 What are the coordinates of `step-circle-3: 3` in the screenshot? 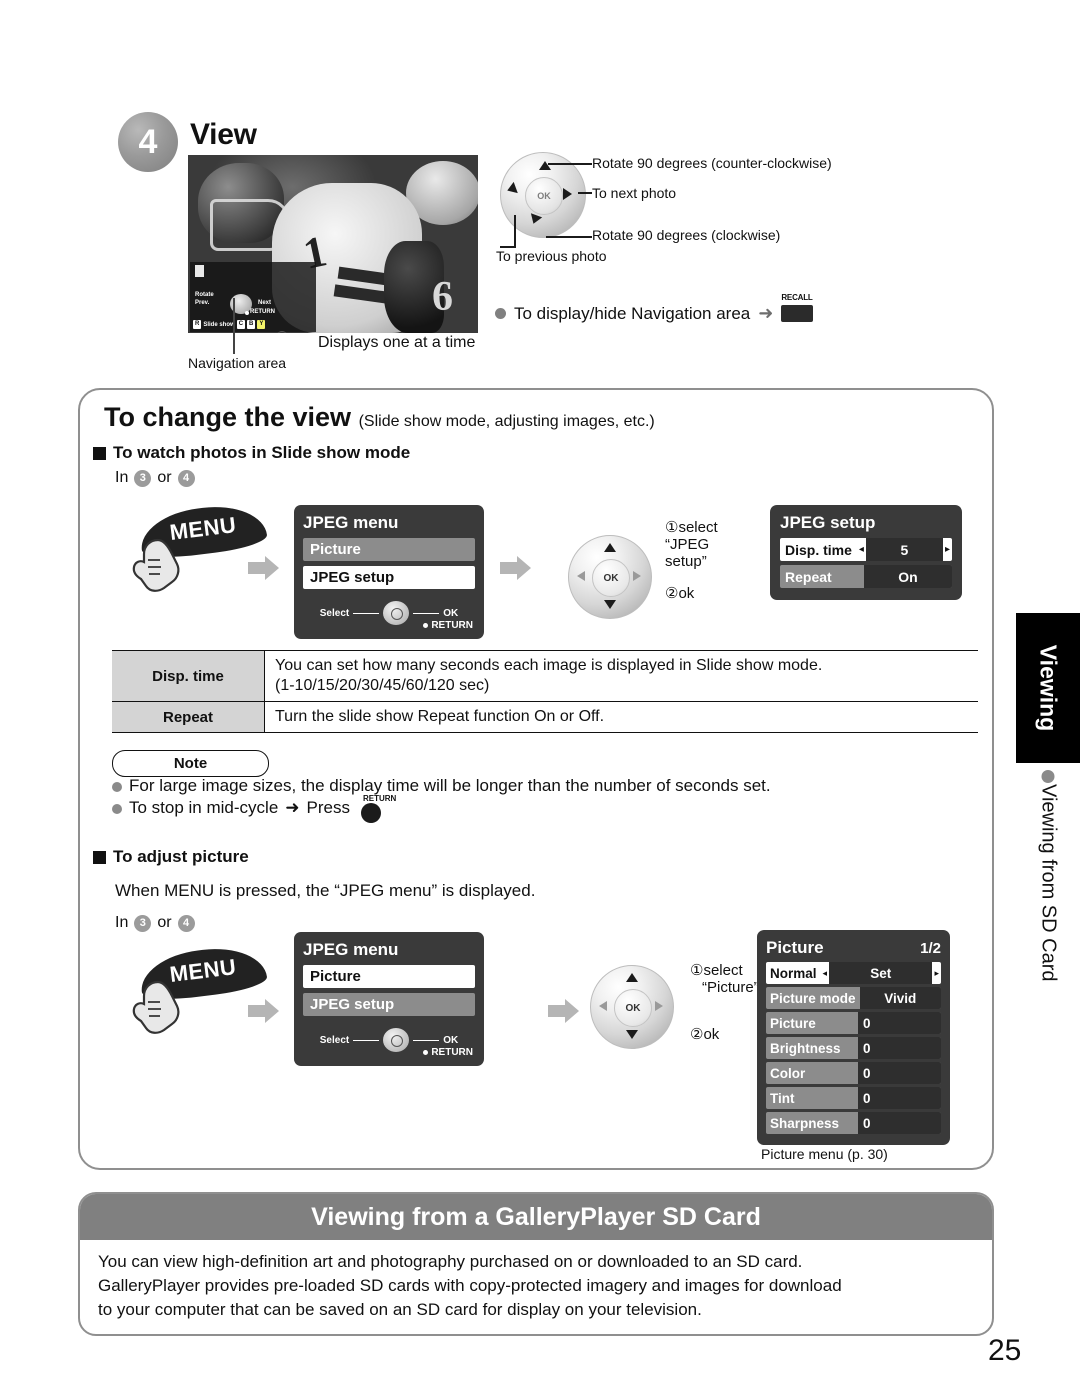 It's located at (143, 923).